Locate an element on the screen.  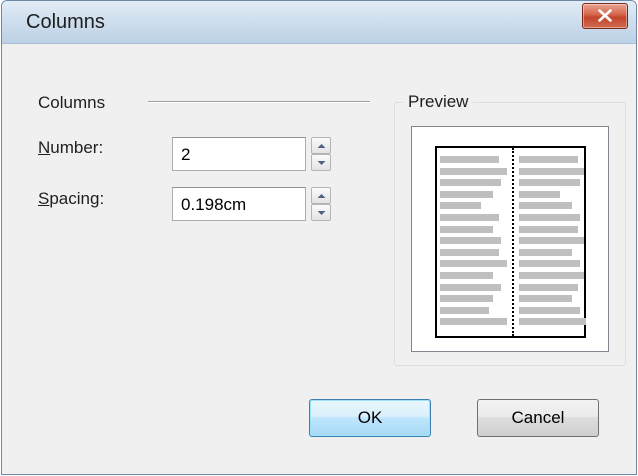
spacing-spinner is located at coordinates (321, 204).